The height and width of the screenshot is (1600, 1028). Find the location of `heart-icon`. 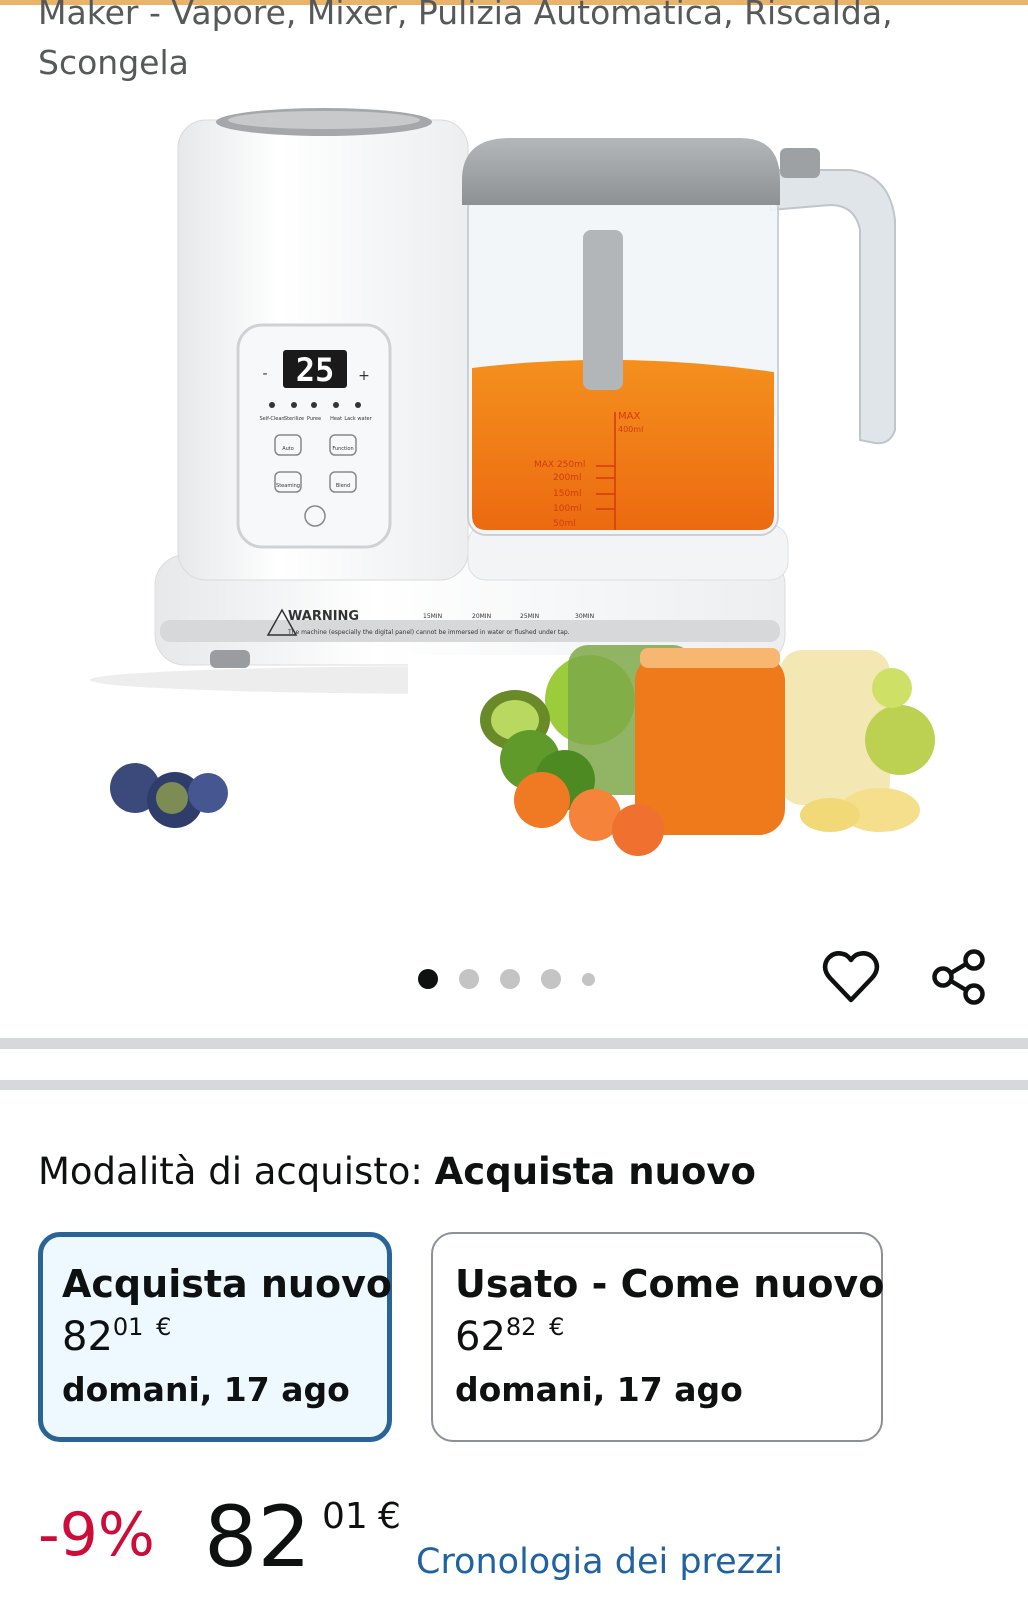

heart-icon is located at coordinates (851, 977).